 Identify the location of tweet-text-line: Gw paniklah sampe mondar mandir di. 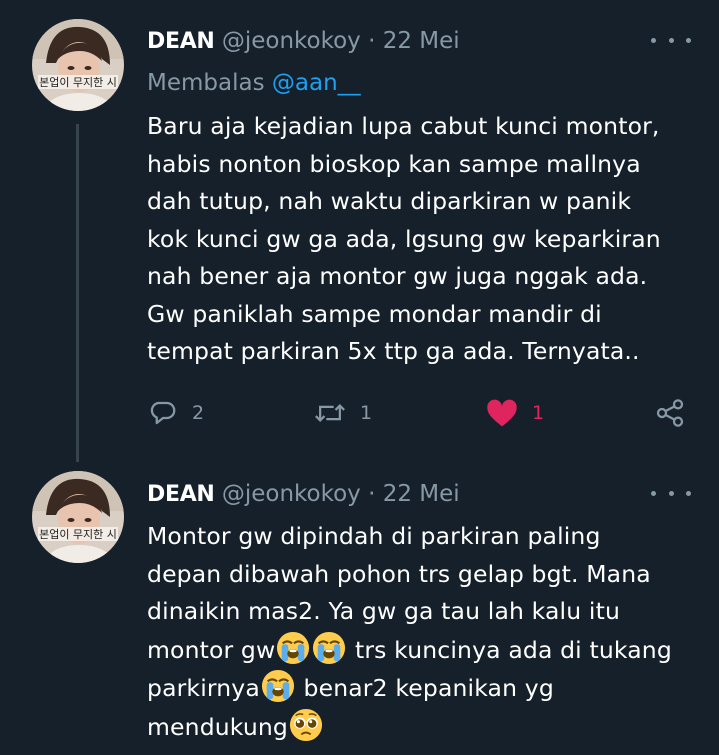
(374, 313).